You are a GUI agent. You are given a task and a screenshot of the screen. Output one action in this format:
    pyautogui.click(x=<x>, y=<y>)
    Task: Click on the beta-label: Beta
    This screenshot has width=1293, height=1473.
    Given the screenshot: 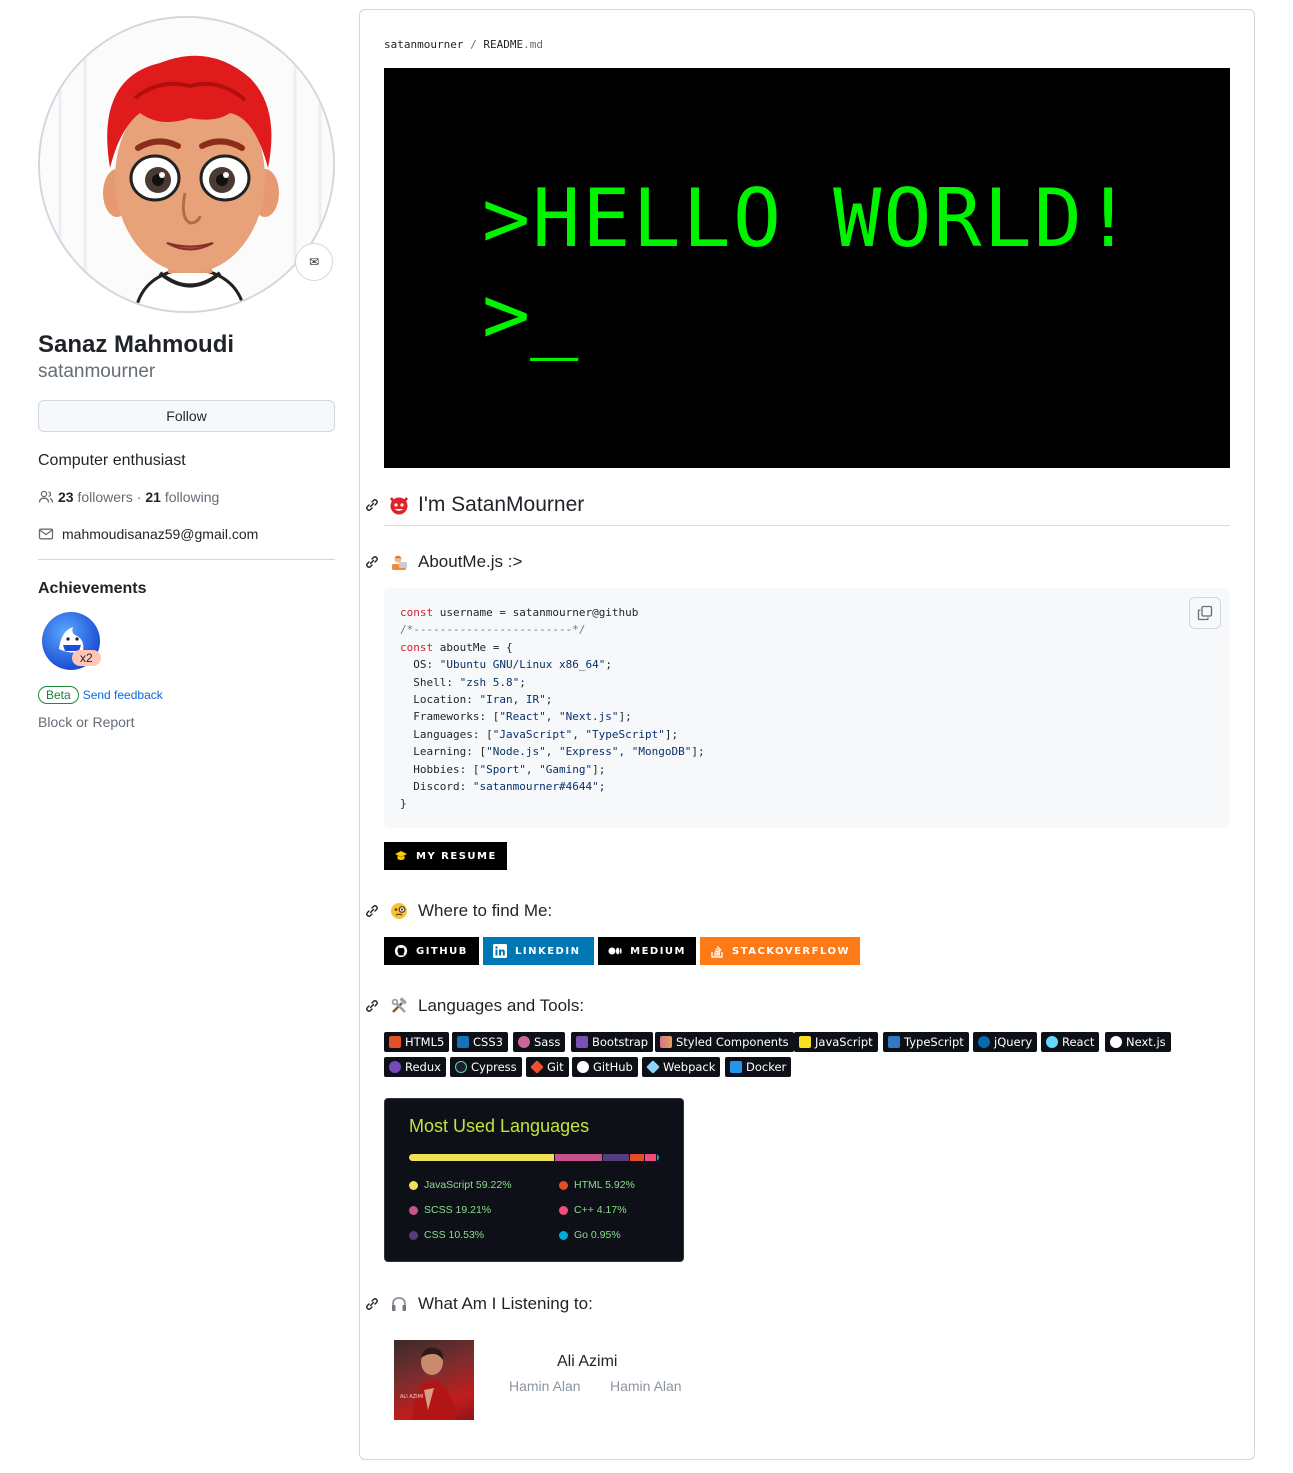 What is the action you would take?
    pyautogui.click(x=58, y=695)
    